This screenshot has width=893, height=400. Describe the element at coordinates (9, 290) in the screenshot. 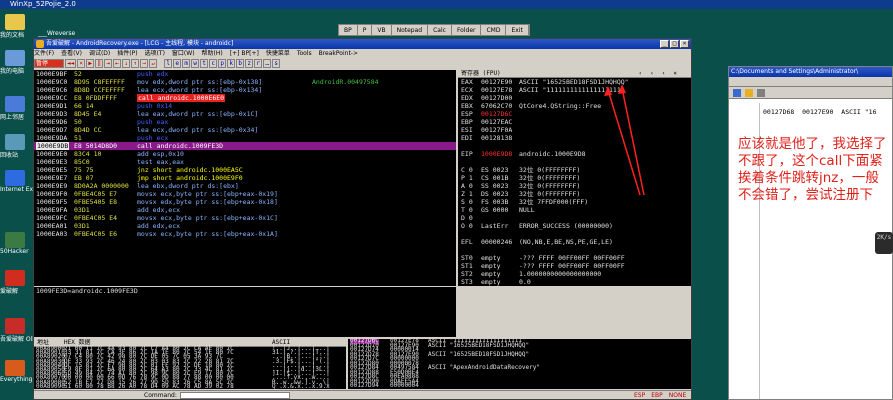

I see `desktop-icon-label: 爱破解` at that location.